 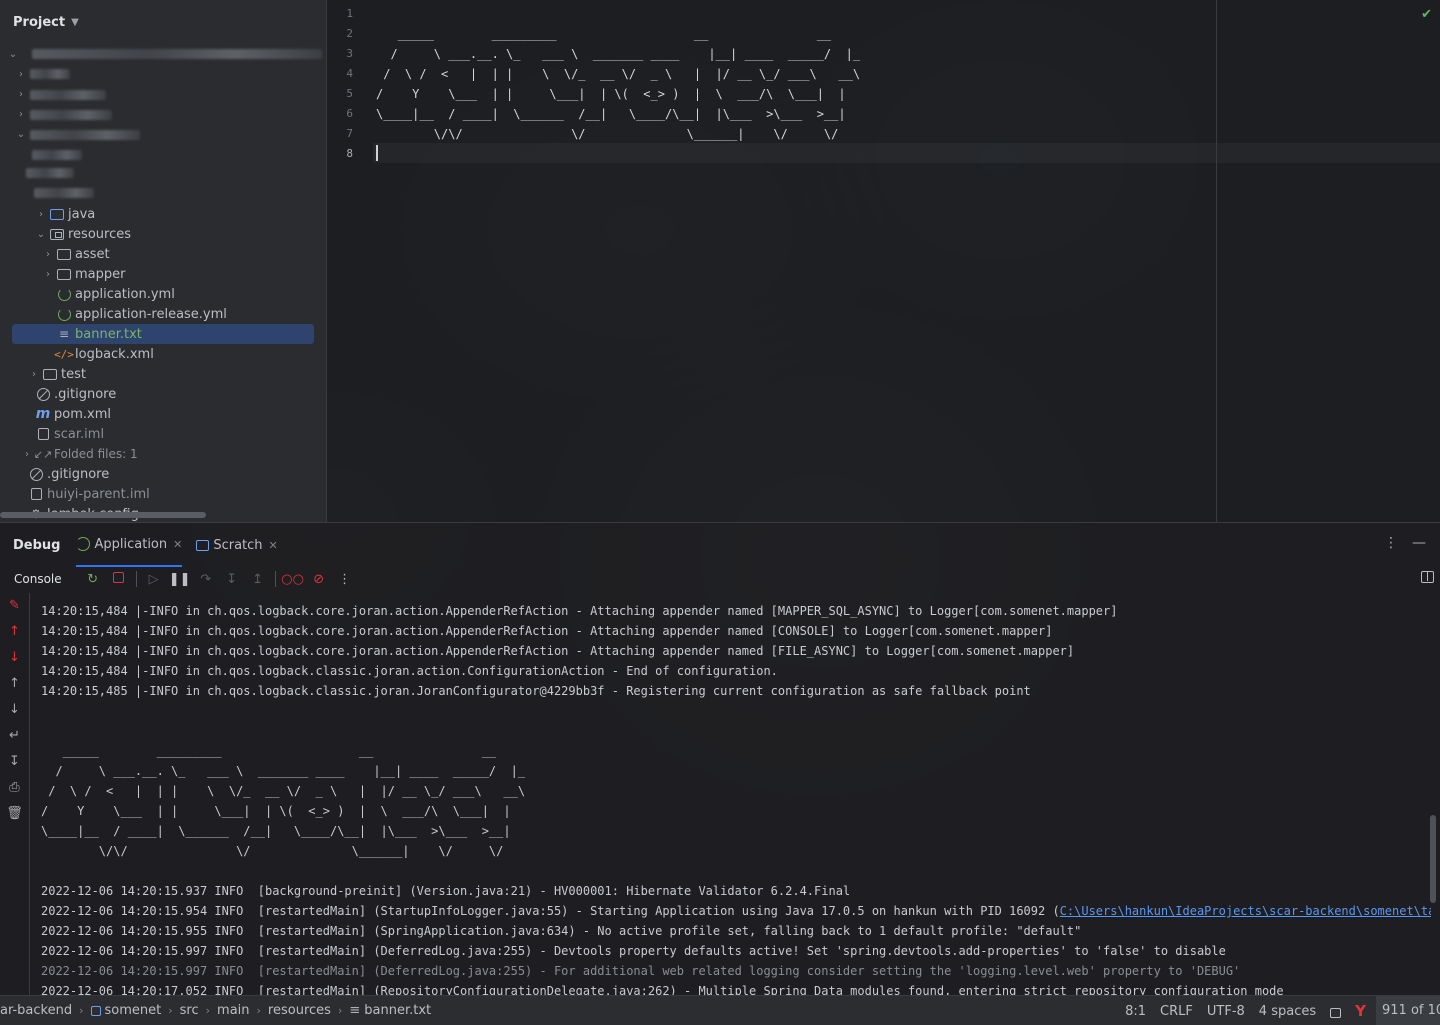 What do you see at coordinates (68, 474) in the screenshot?
I see `tree-item-gitignore-root: .gitignore` at bounding box center [68, 474].